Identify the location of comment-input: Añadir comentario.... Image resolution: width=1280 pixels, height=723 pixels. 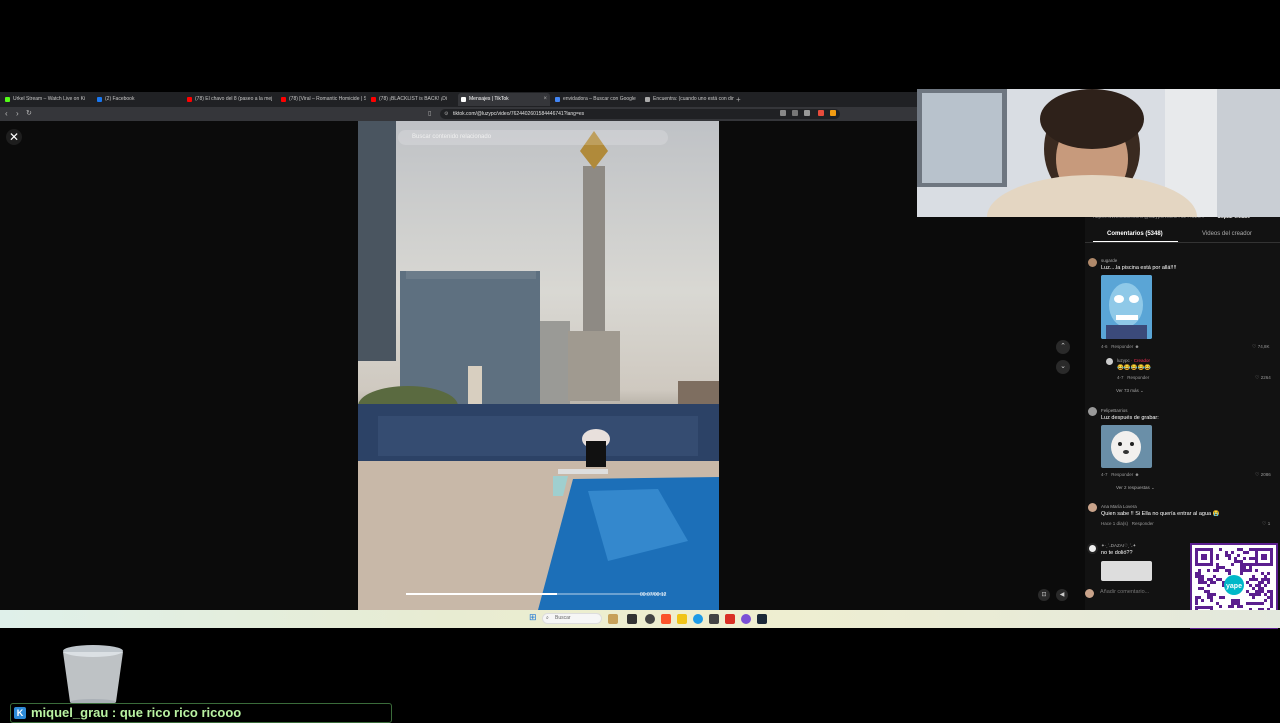
(1124, 592).